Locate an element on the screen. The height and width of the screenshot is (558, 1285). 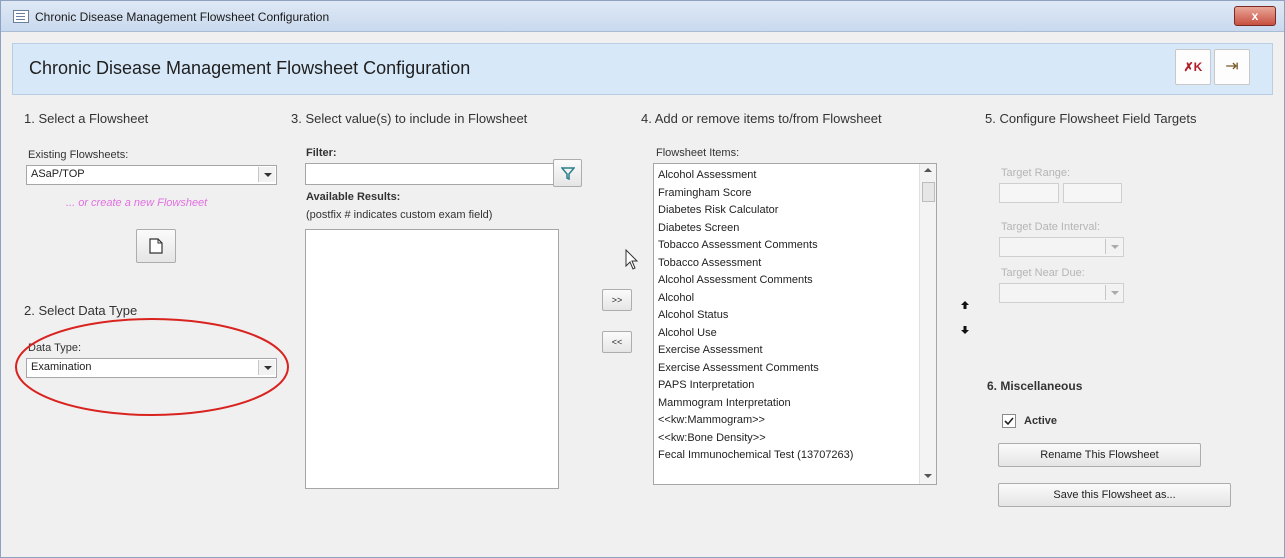
target-range-max-input is located at coordinates (1092, 193).